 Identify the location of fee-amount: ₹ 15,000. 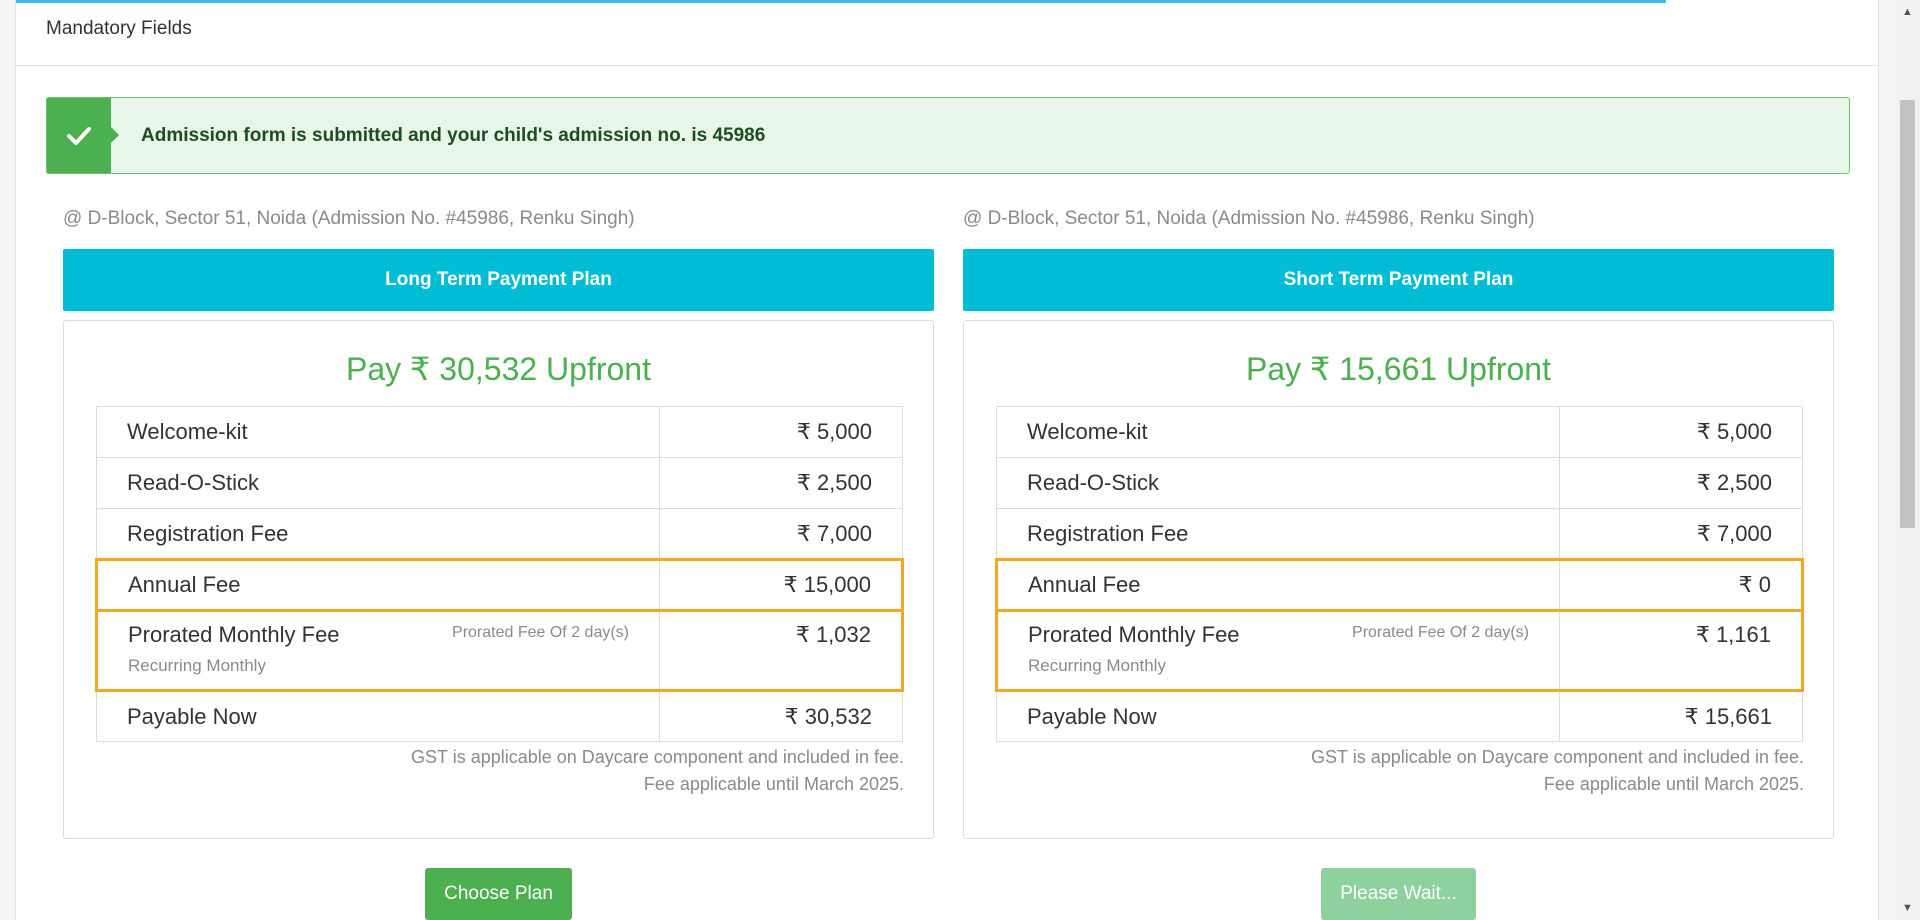
(781, 585).